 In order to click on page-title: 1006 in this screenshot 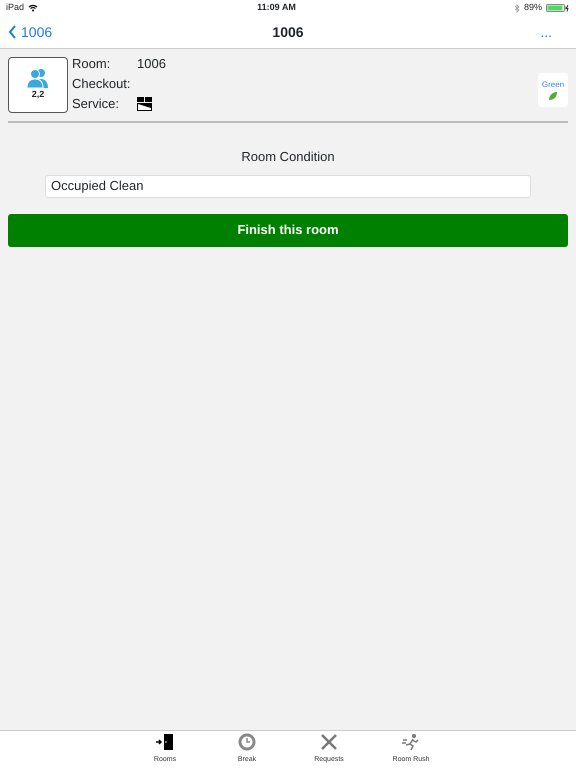, I will do `click(288, 32)`.